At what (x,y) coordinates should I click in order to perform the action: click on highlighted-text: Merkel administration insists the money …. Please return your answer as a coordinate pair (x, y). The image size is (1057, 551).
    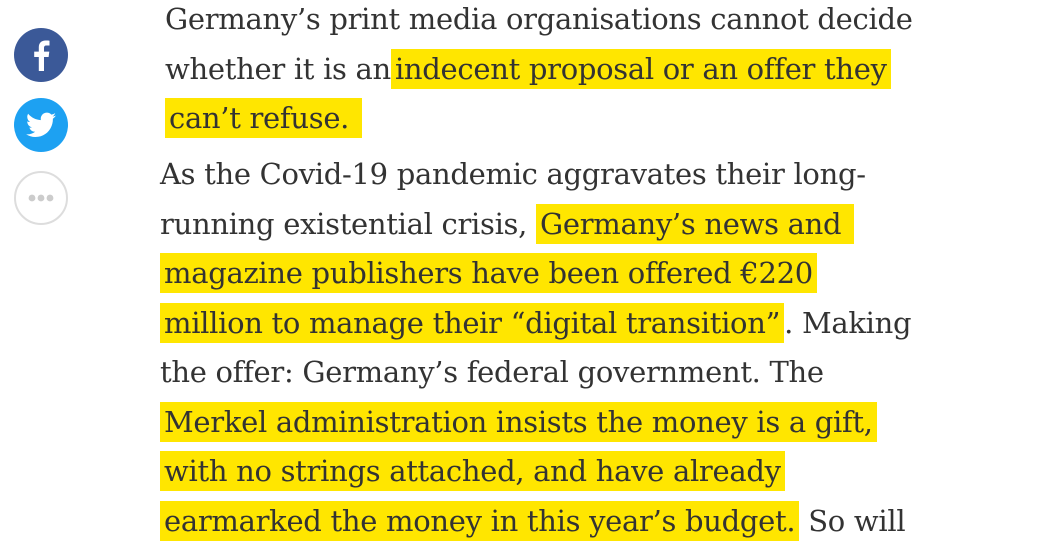
    Looking at the image, I should click on (518, 421).